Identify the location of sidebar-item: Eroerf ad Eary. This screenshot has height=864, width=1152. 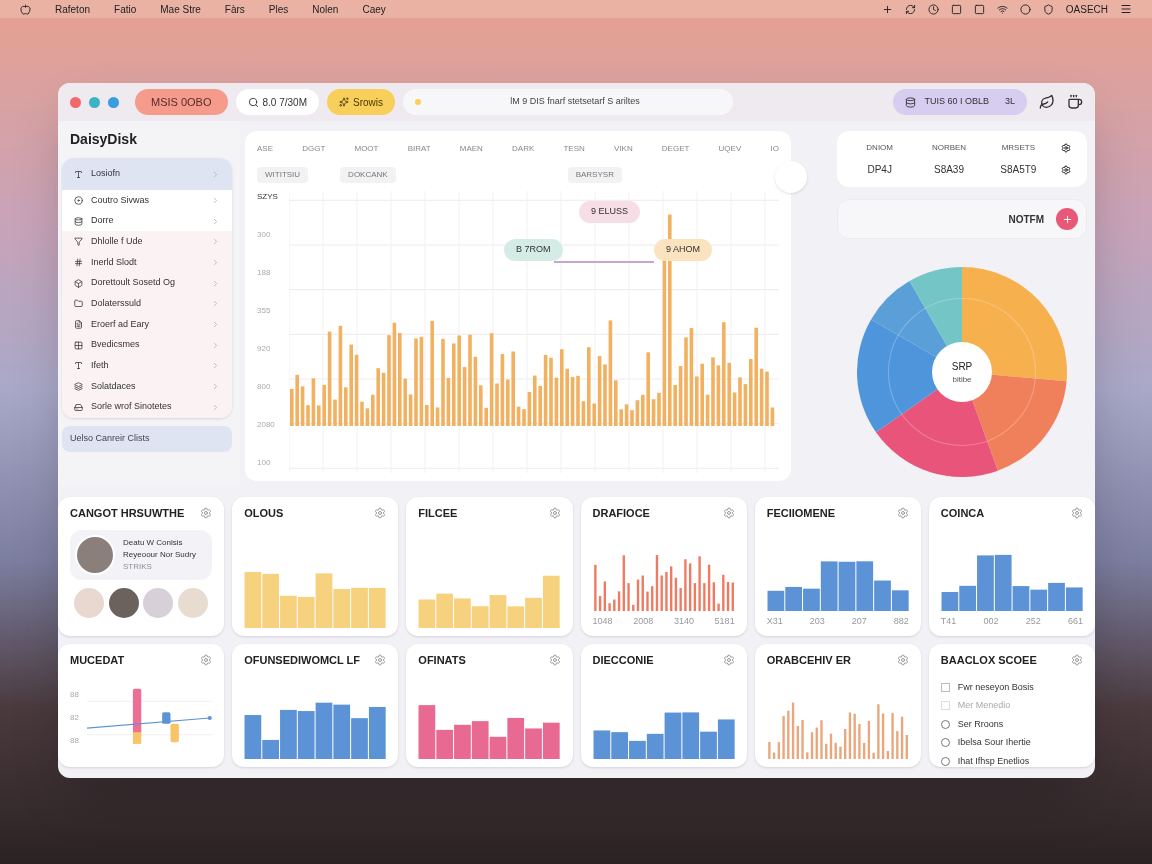
(147, 324).